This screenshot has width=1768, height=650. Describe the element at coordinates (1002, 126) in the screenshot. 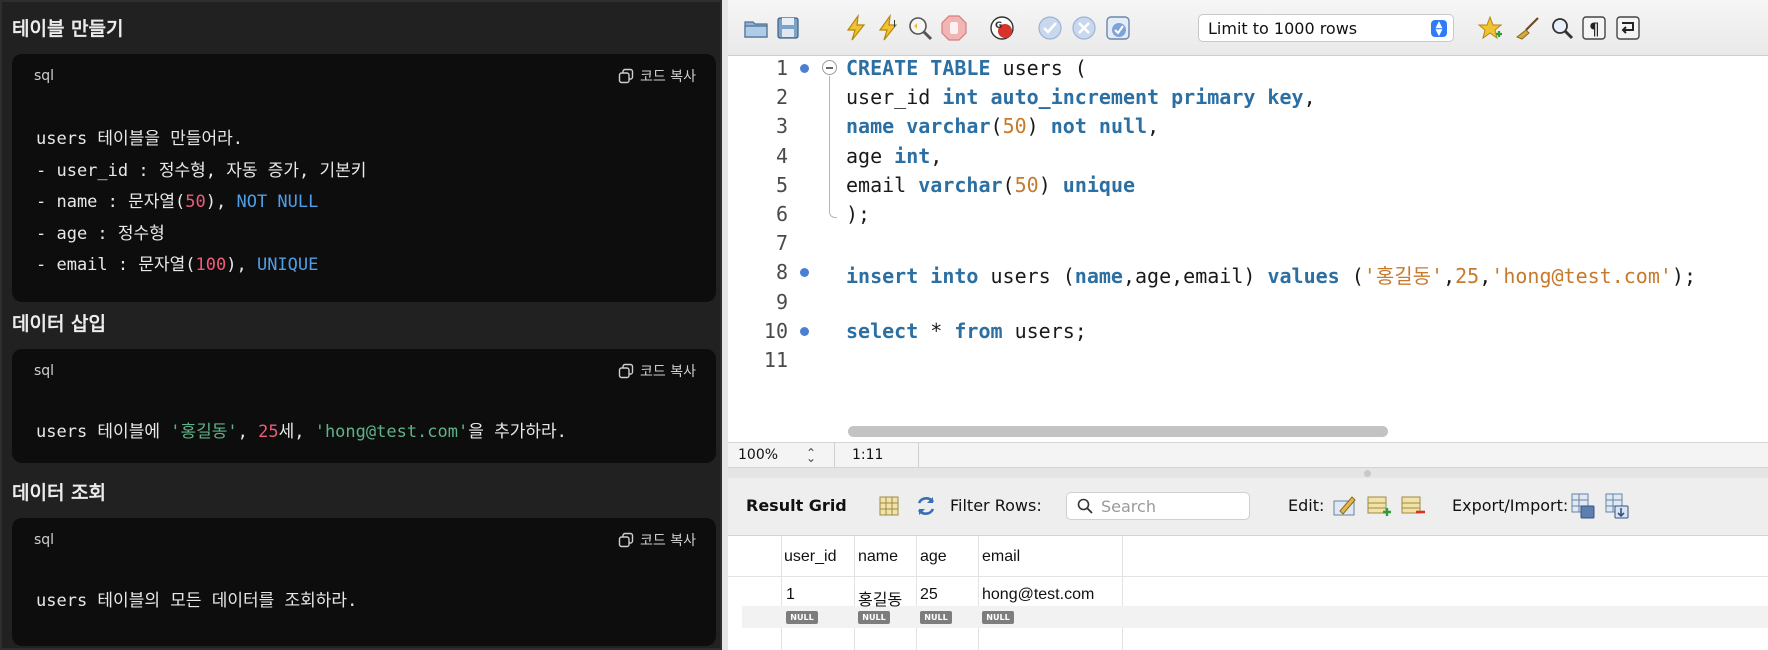

I see `sql-code-line: name varchar(50) not null,` at that location.